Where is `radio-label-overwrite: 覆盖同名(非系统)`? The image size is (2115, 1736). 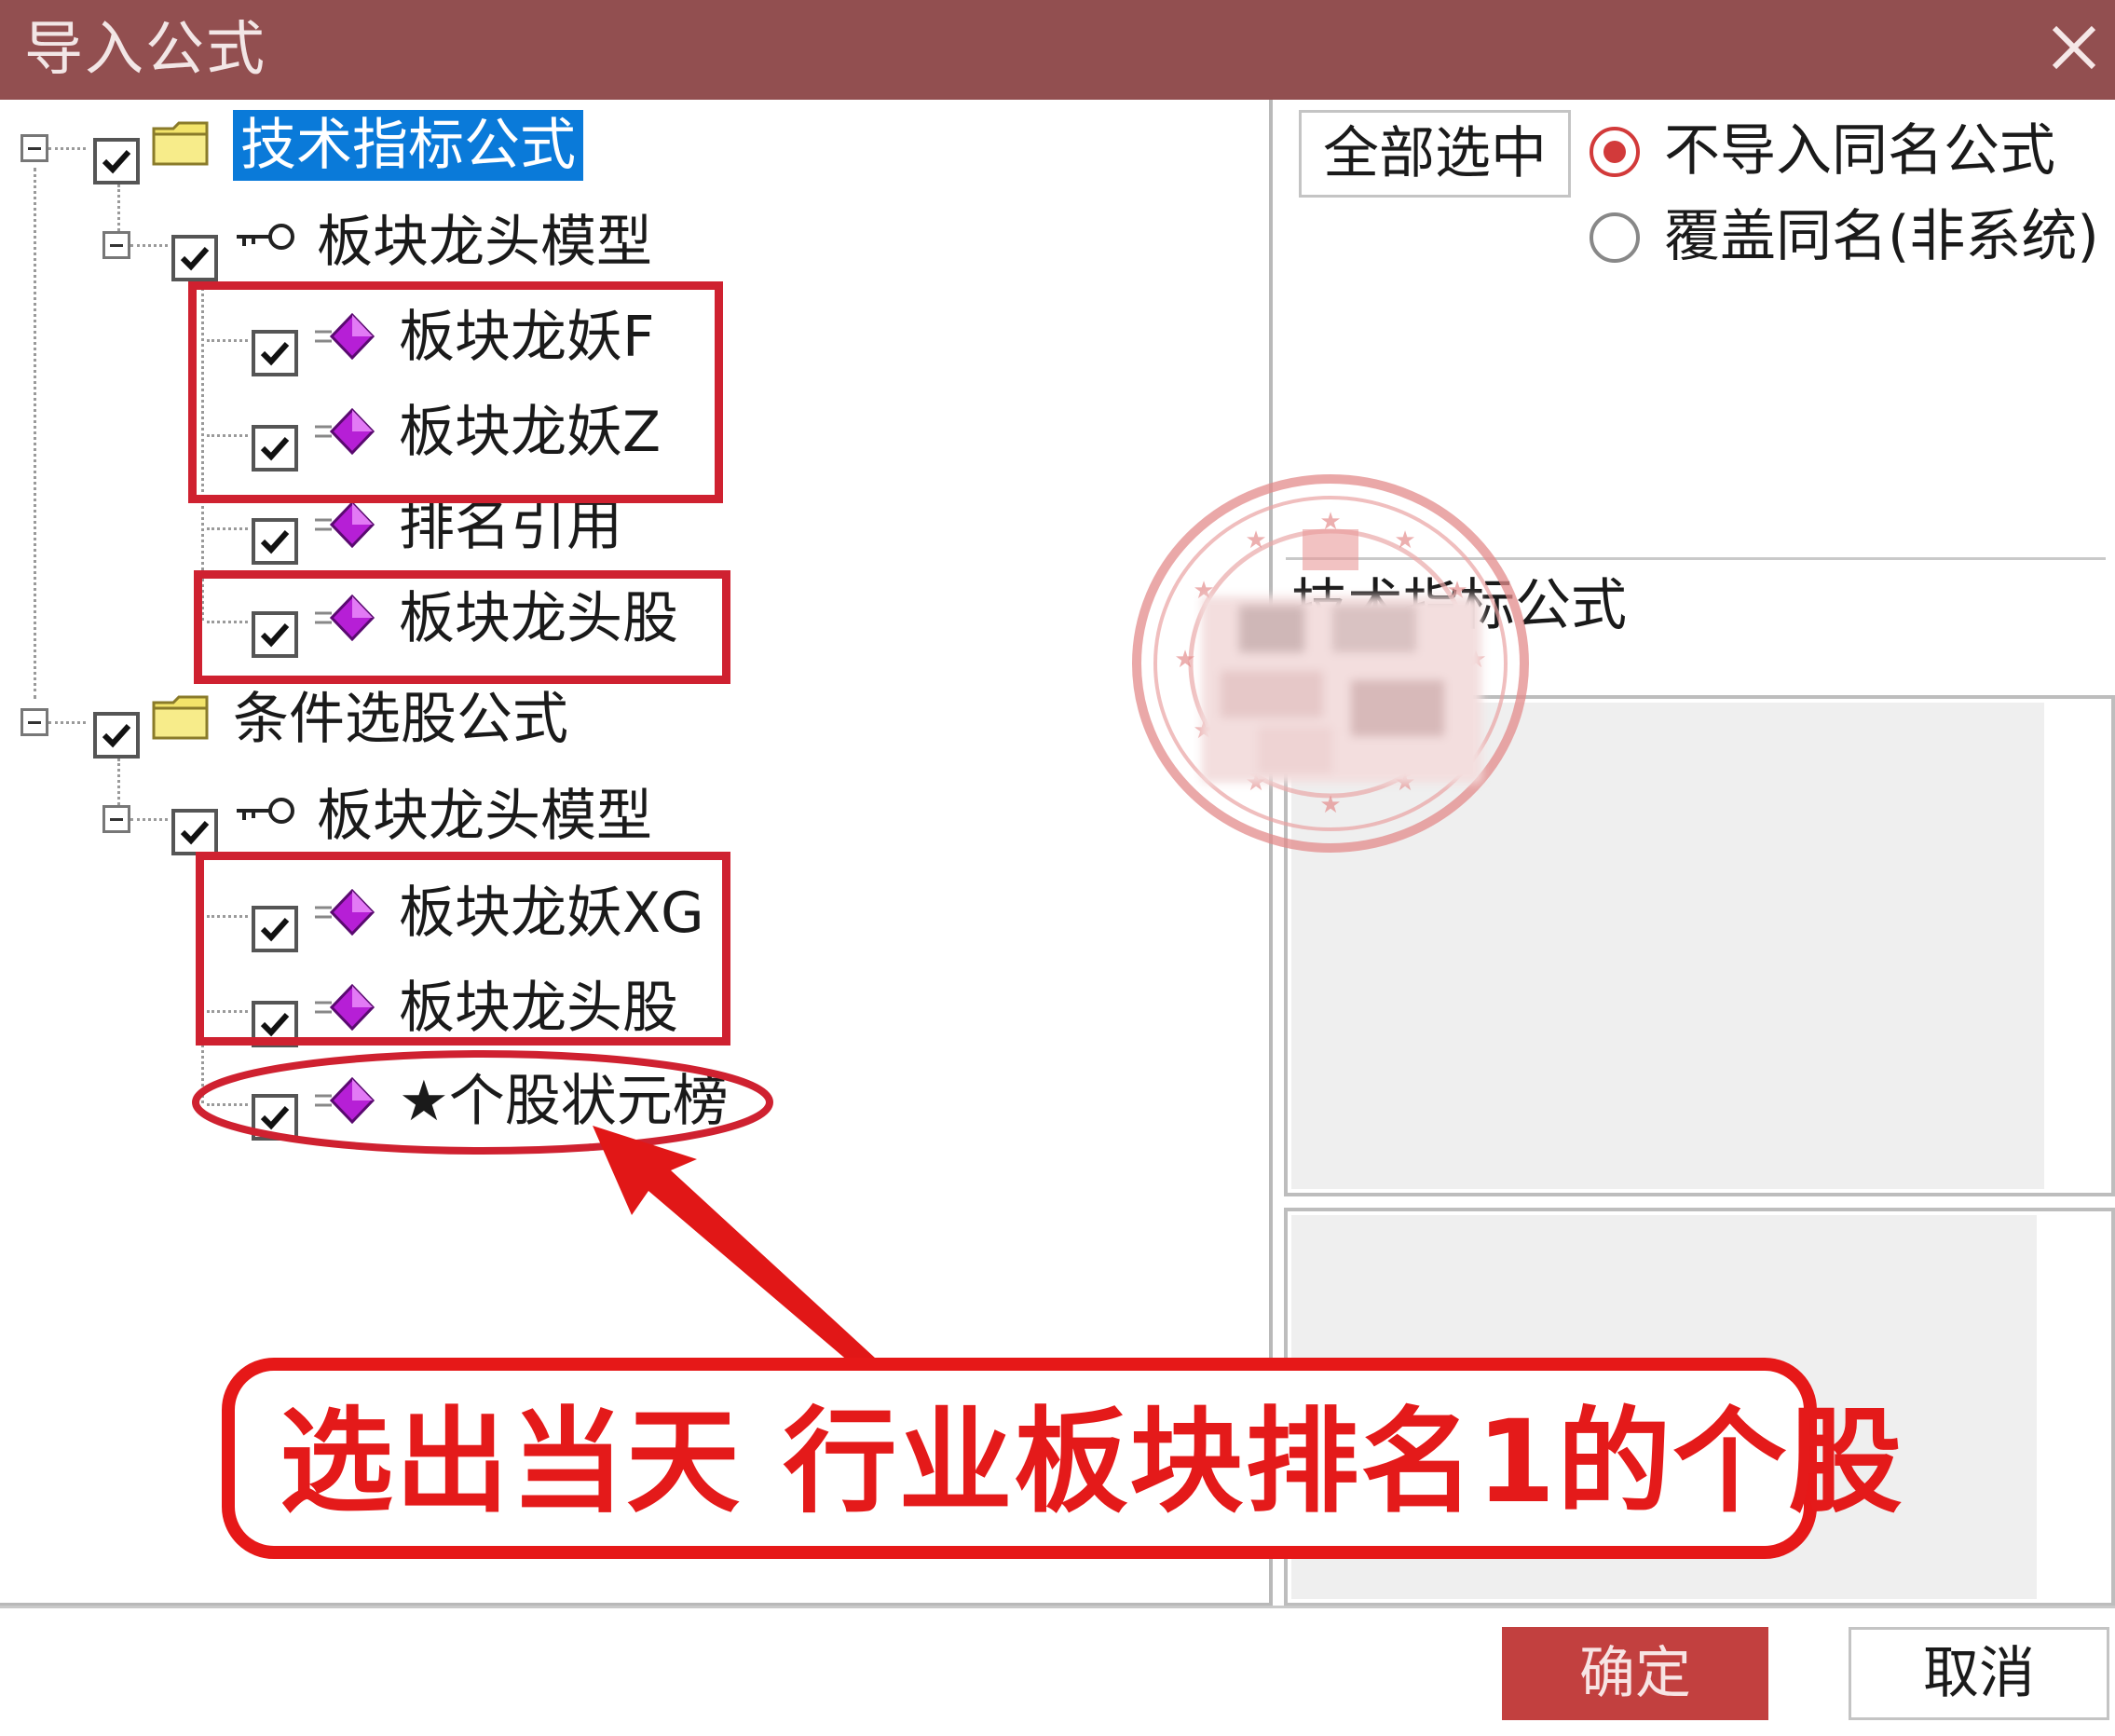
radio-label-overwrite: 覆盖同名(非系统) is located at coordinates (1881, 236).